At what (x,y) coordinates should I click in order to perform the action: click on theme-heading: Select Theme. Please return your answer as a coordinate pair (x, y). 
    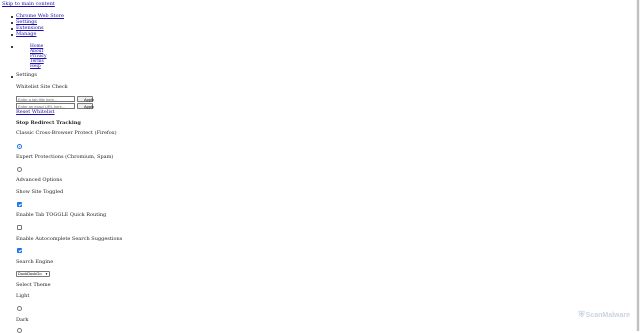
    Looking at the image, I should click on (33, 285).